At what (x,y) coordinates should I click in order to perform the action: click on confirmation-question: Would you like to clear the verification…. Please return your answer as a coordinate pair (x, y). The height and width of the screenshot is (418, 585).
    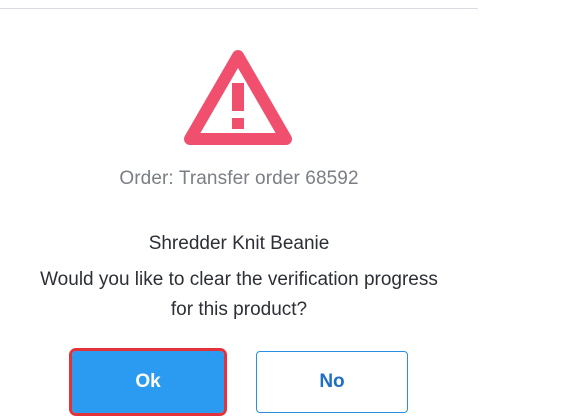
    Looking at the image, I should click on (239, 294).